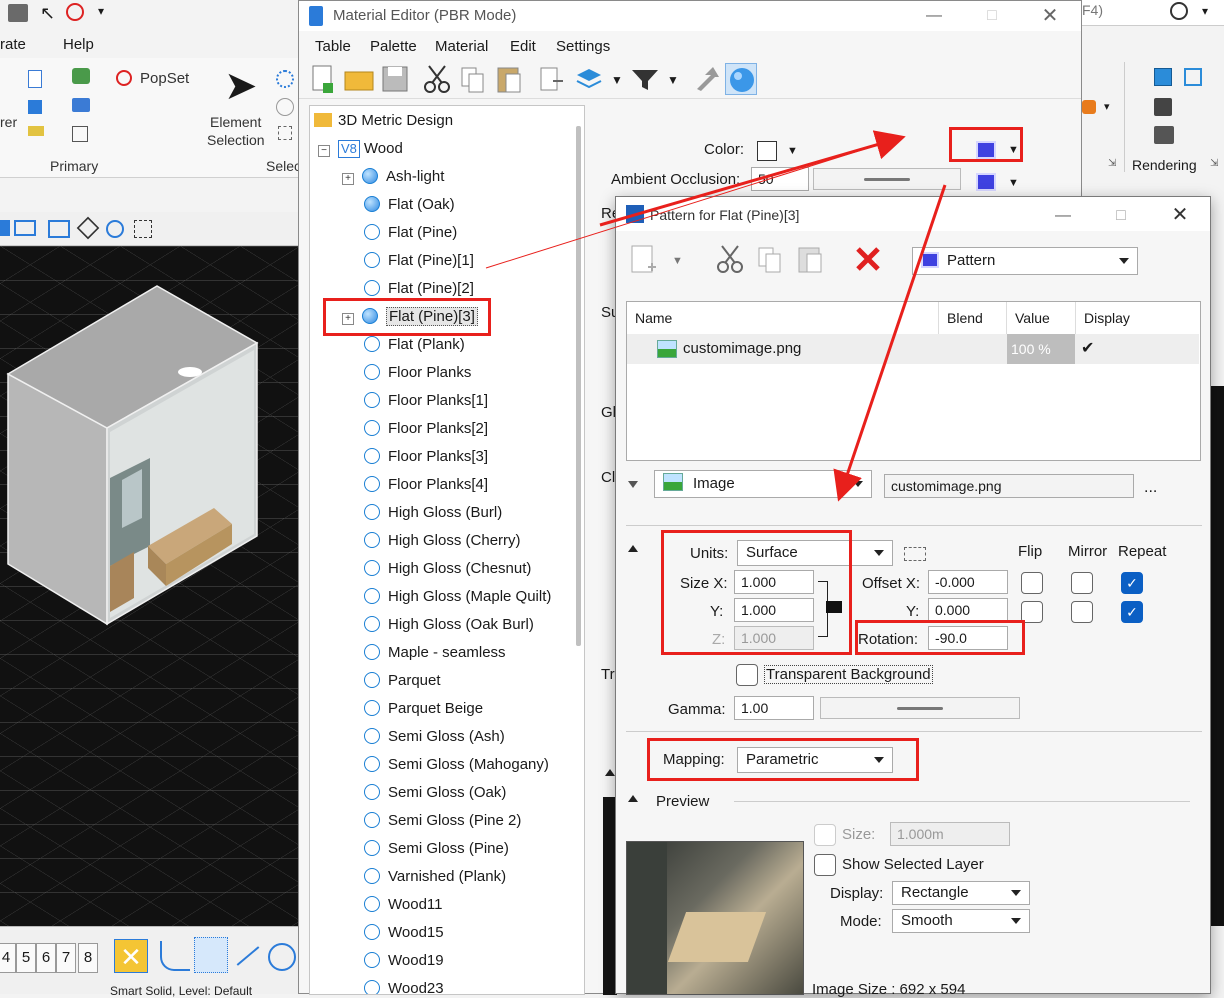 This screenshot has height=998, width=1224. What do you see at coordinates (409, 205) in the screenshot?
I see `tree-item: Flat (Oak)` at bounding box center [409, 205].